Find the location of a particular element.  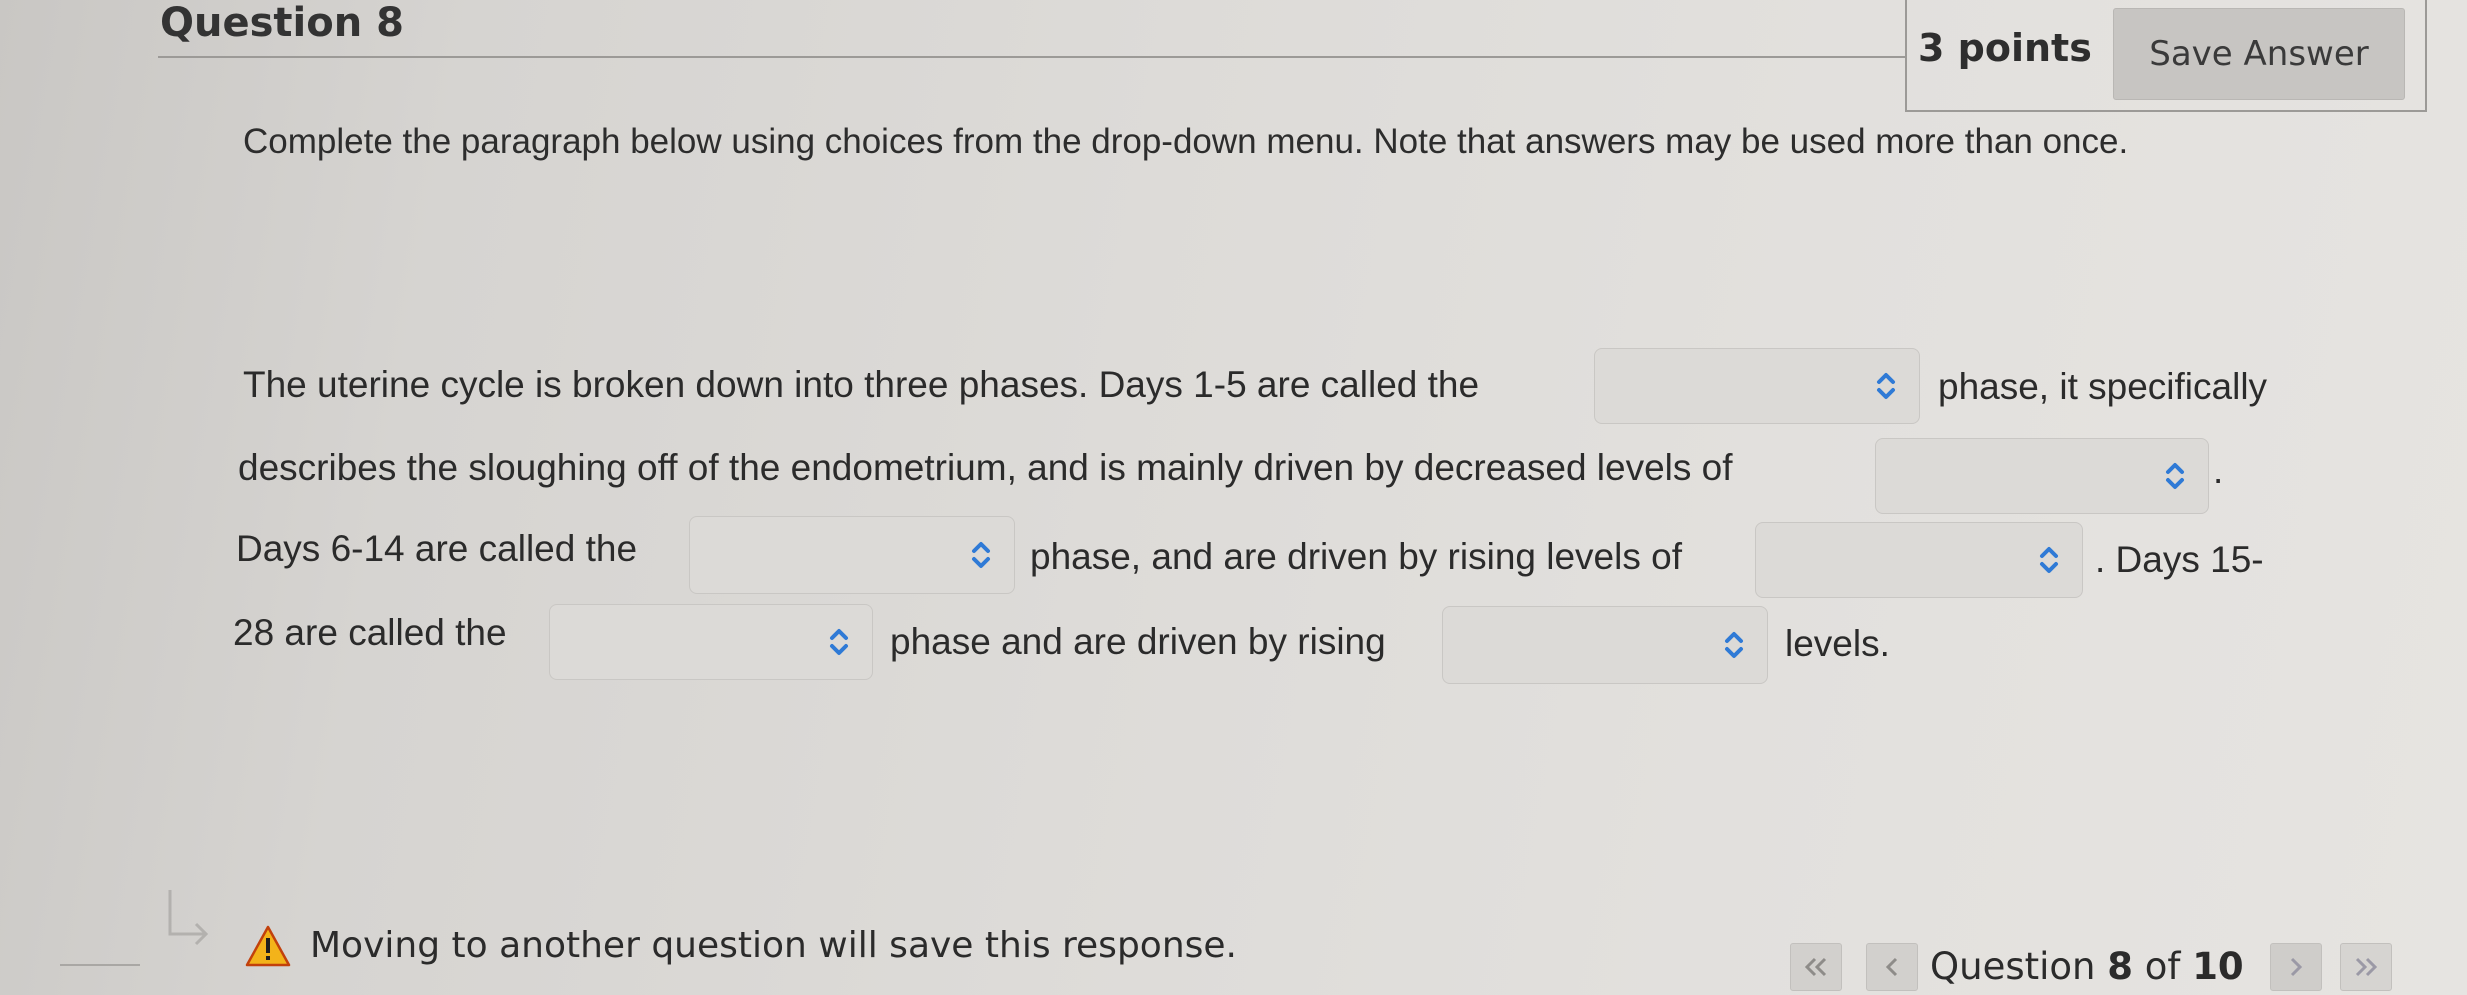

title-divider is located at coordinates (1031, 57).